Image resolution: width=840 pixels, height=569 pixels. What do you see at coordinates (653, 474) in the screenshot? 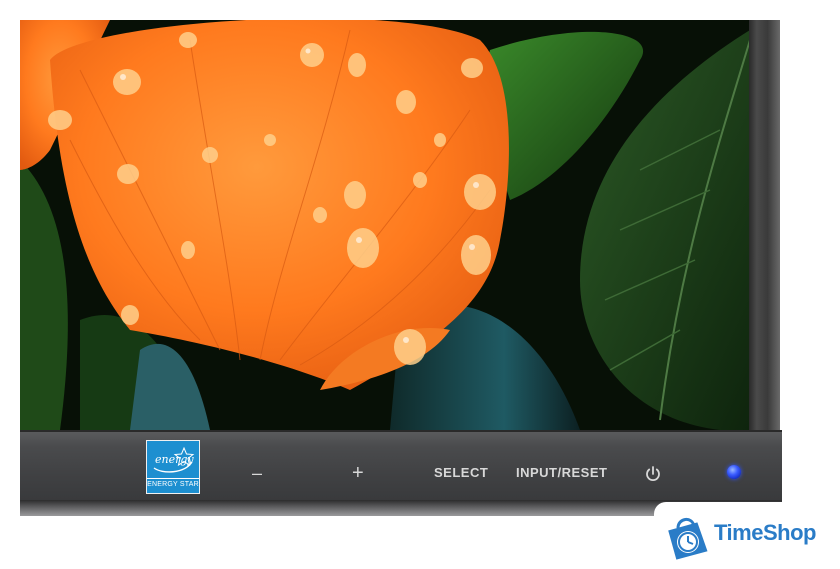
I see `power-icon` at bounding box center [653, 474].